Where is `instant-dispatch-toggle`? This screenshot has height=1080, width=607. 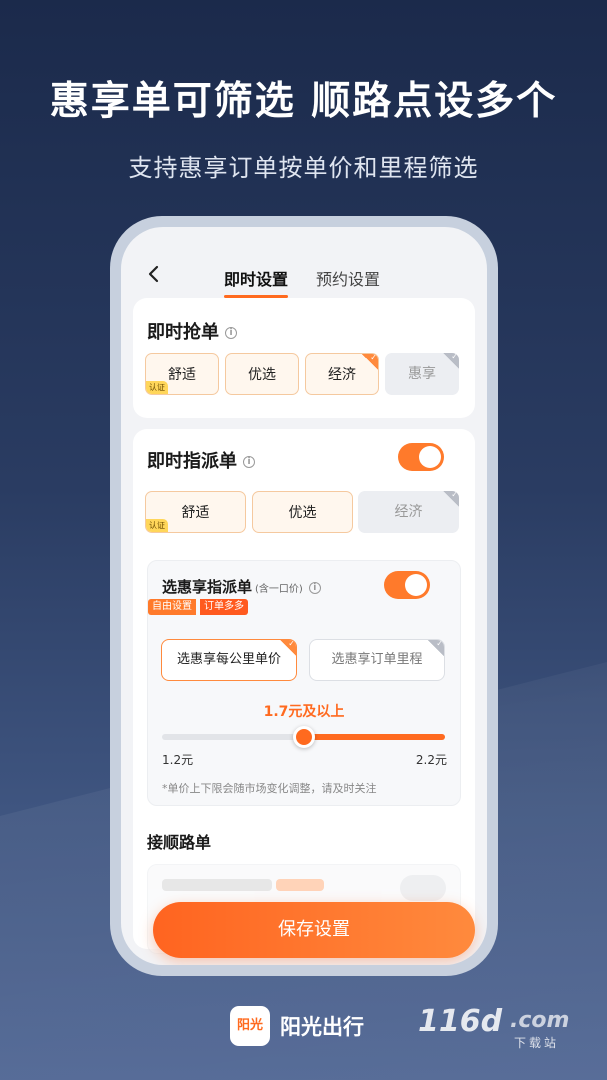 instant-dispatch-toggle is located at coordinates (421, 457).